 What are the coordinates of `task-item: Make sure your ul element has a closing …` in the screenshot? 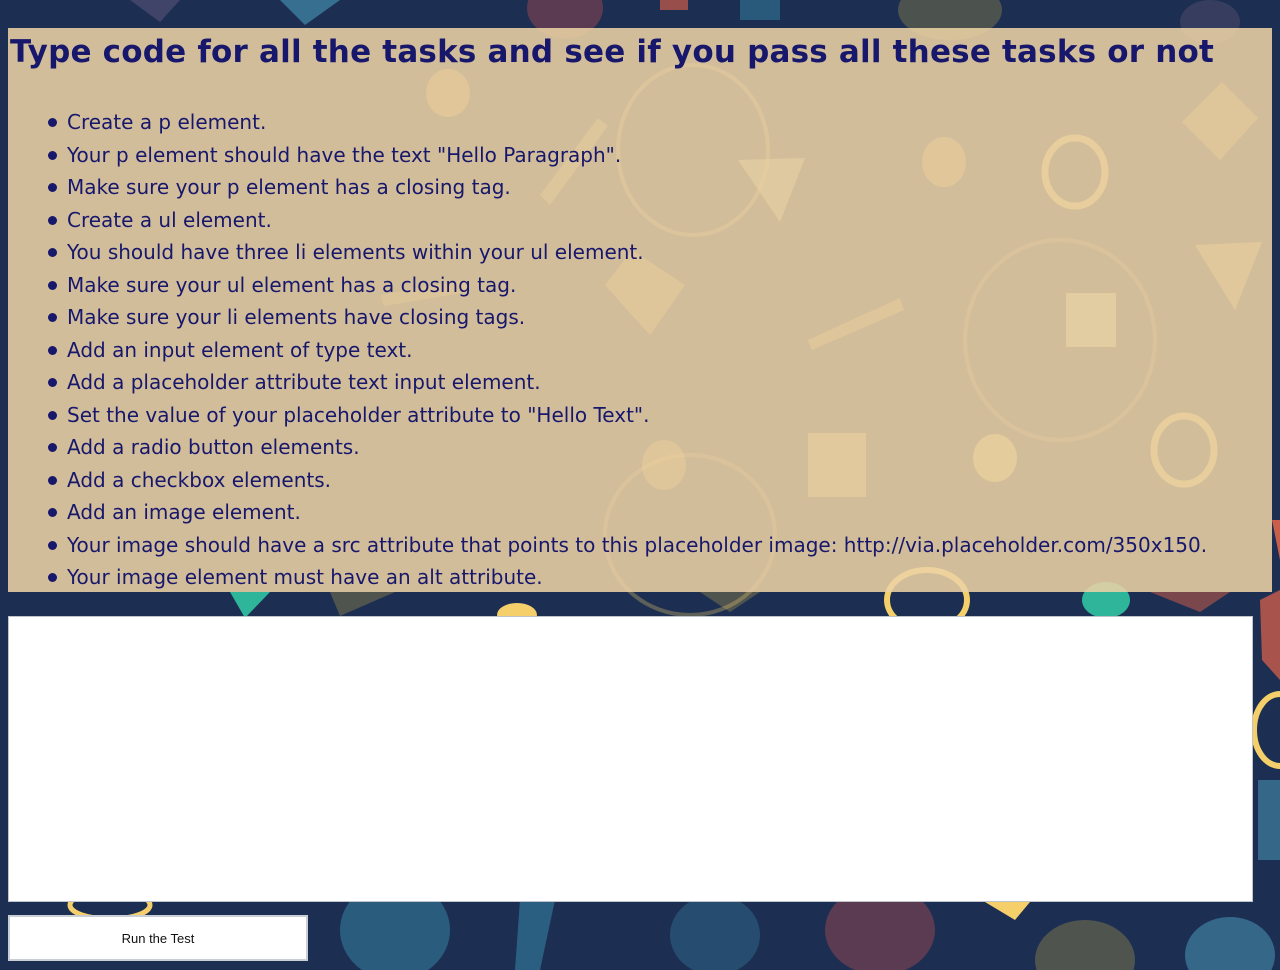 It's located at (627, 285).